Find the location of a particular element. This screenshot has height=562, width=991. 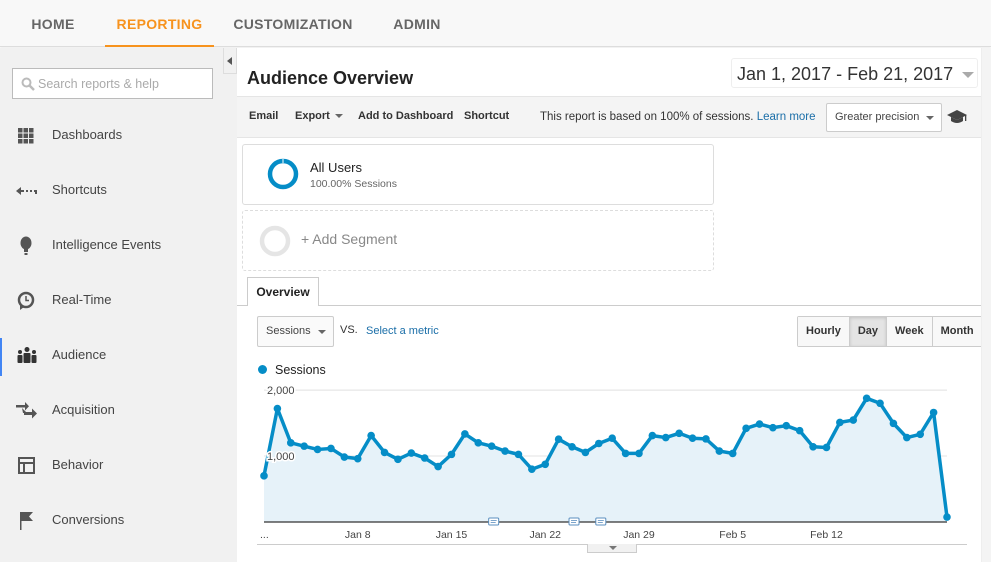

arrows-icon is located at coordinates (26, 410).